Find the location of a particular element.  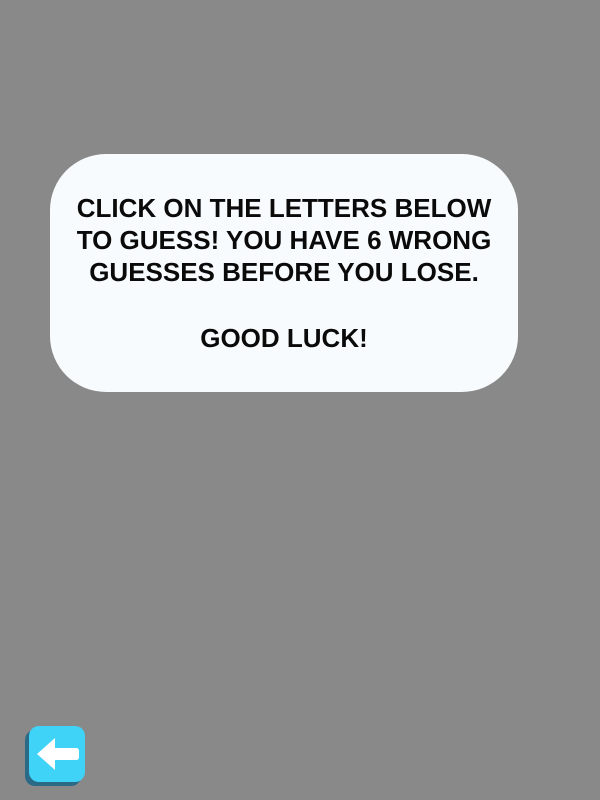

good-luck-text: GOOD LUCK! is located at coordinates (284, 338).